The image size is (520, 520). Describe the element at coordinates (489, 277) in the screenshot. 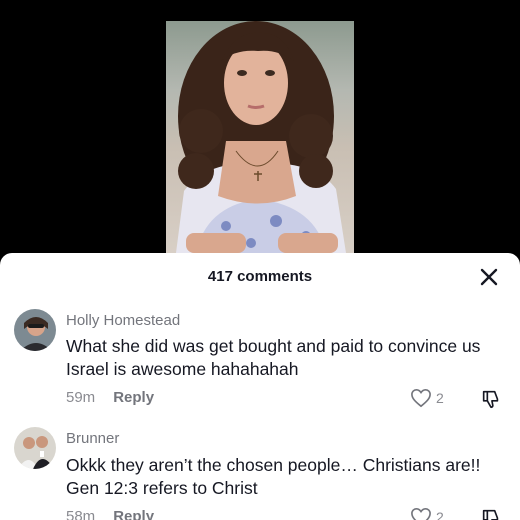

I see `close-icon` at that location.